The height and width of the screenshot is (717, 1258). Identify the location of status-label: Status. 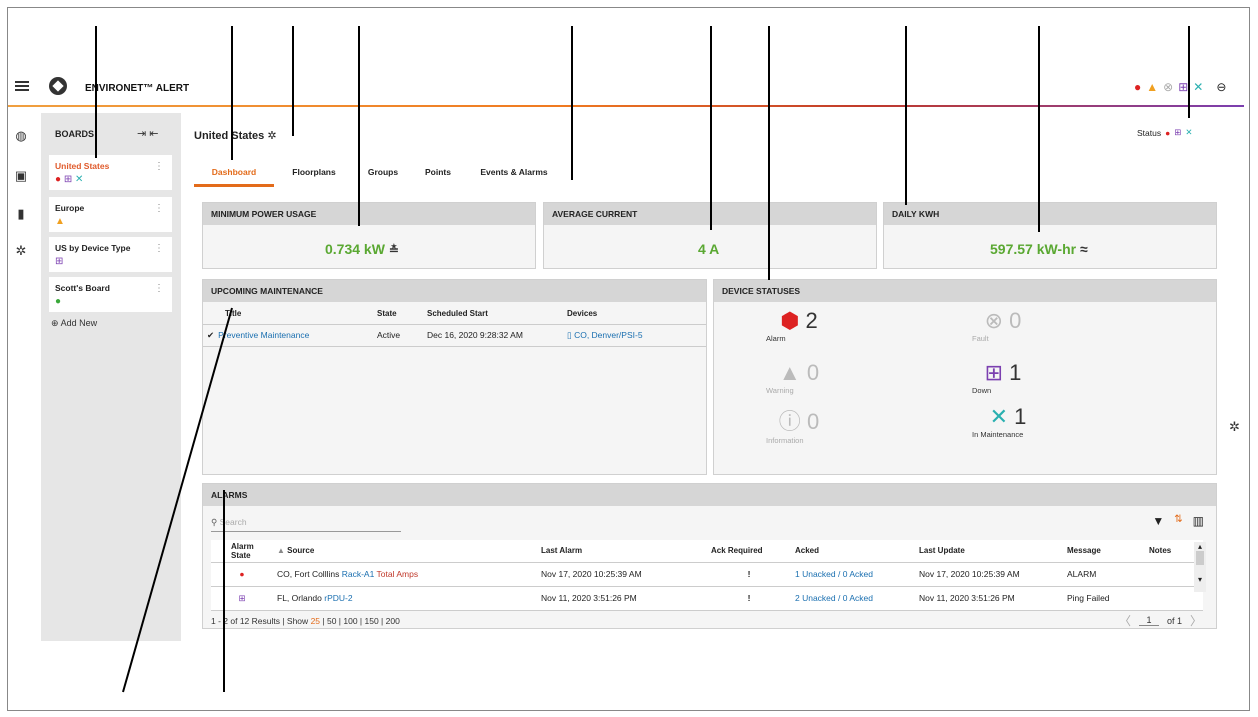
(1149, 132).